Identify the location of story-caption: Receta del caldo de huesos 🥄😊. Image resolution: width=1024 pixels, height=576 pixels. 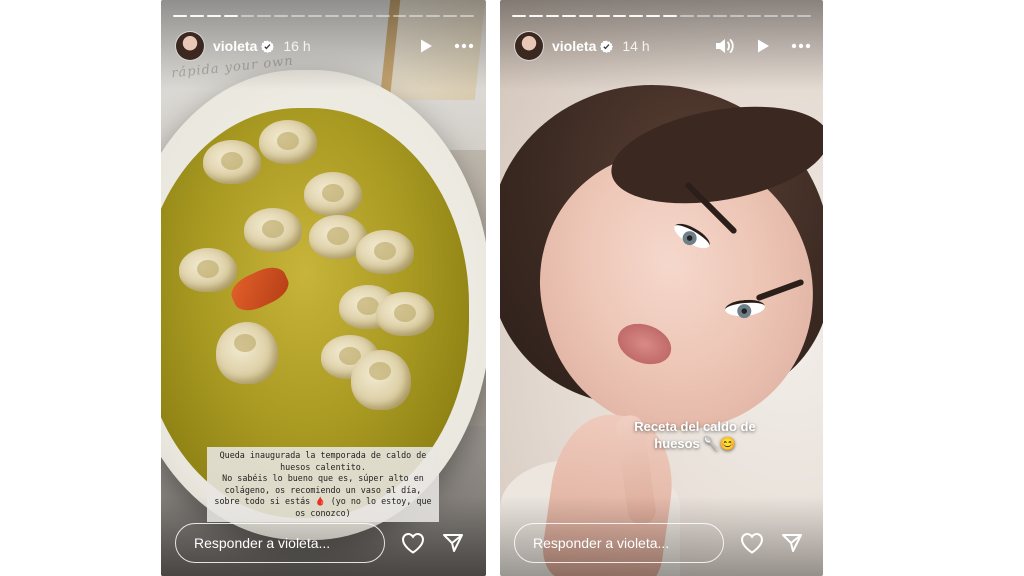
(695, 435).